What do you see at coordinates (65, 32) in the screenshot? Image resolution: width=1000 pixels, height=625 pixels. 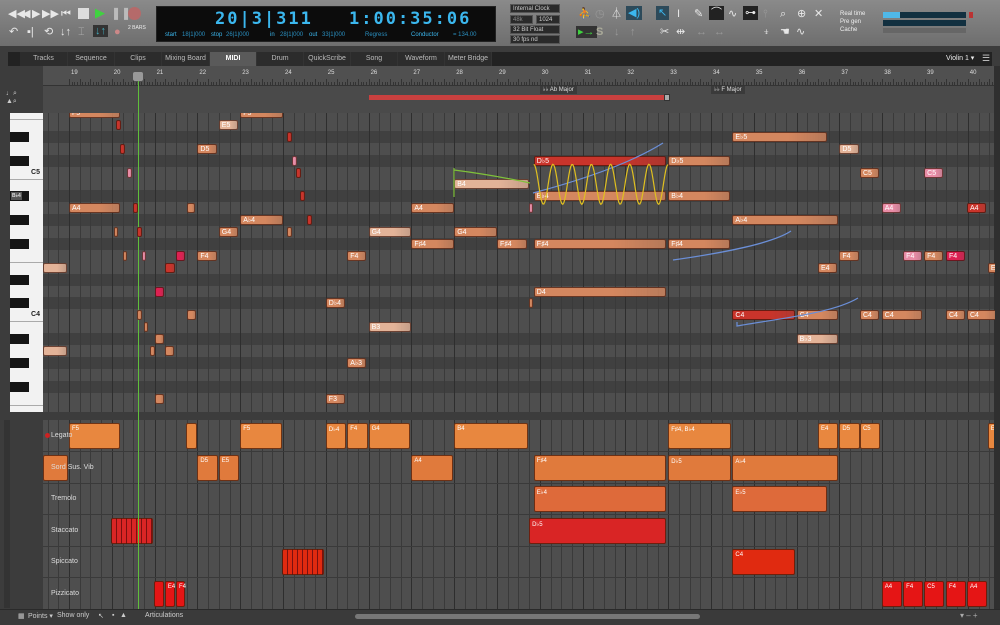 I see `step-record-icon: ↓↑` at bounding box center [65, 32].